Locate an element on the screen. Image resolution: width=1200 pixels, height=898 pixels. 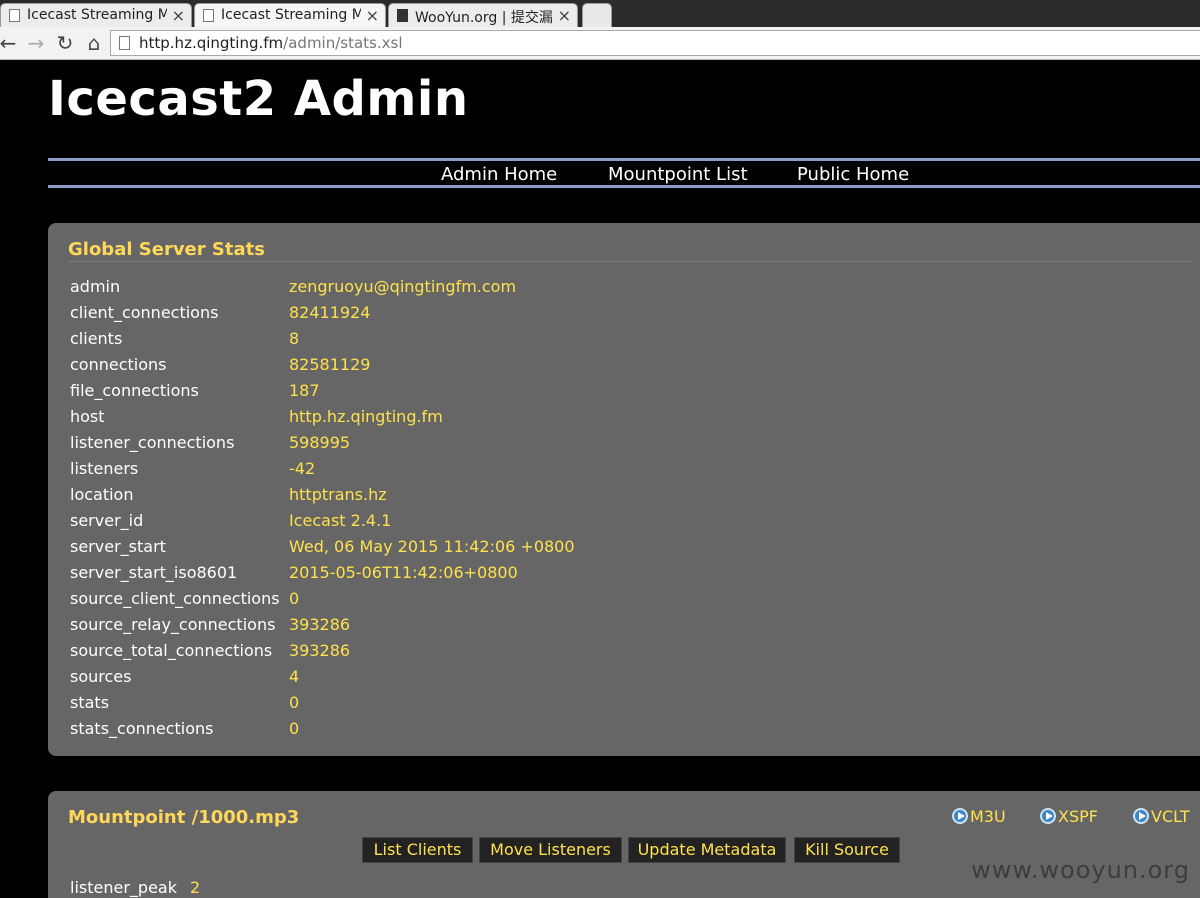
stat-key: stats_connections is located at coordinates (142, 728).